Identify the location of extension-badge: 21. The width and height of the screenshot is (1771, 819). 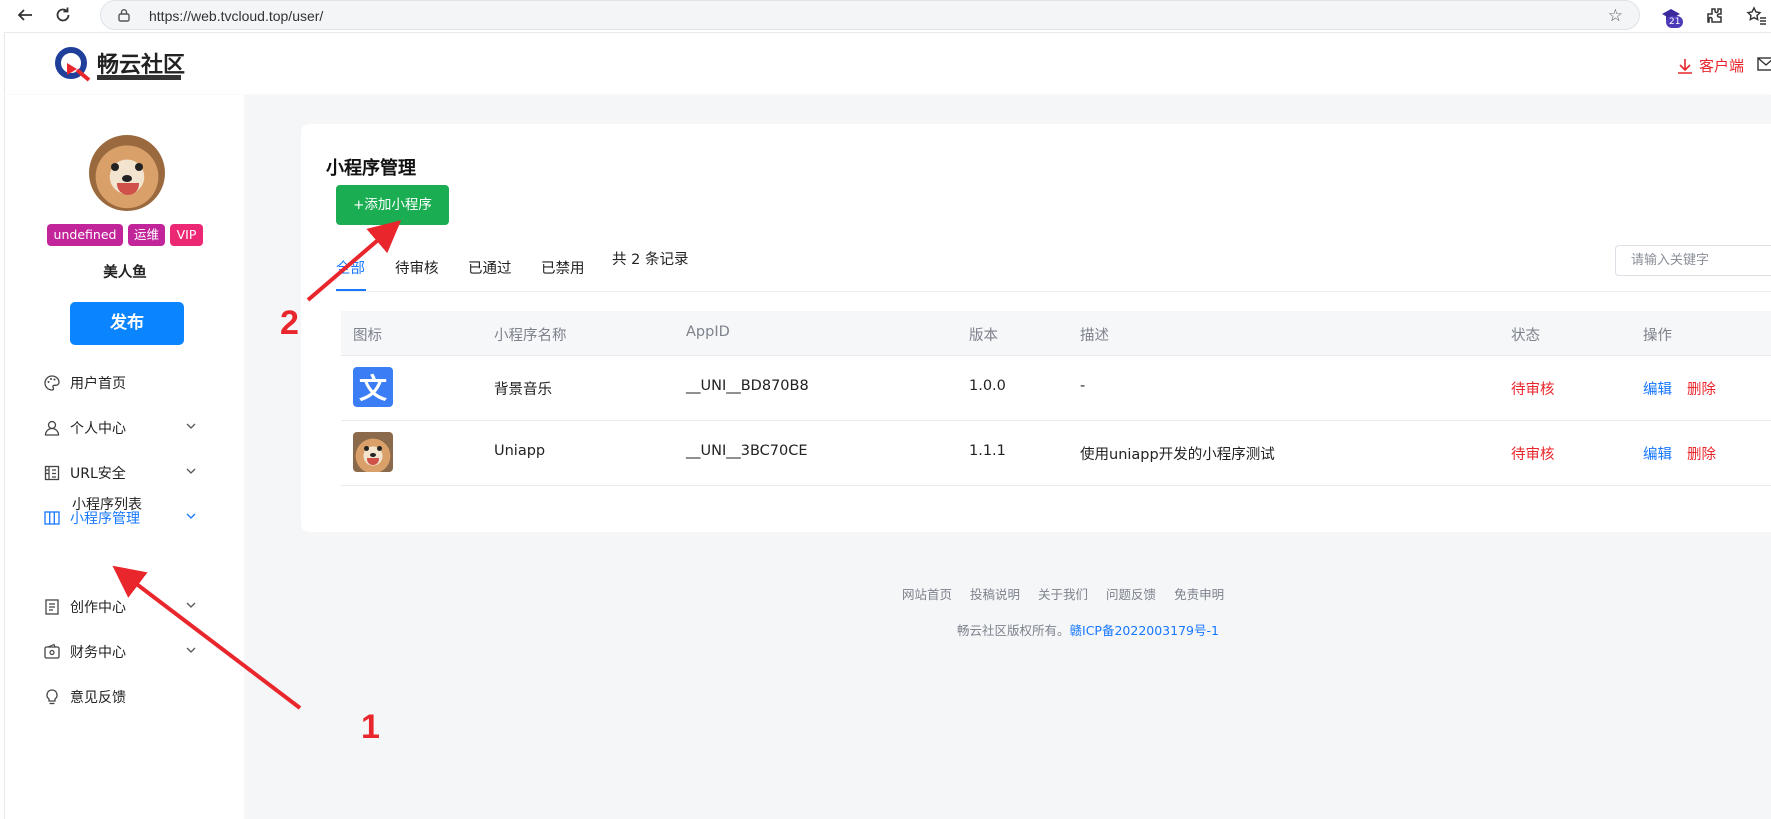
(1675, 22).